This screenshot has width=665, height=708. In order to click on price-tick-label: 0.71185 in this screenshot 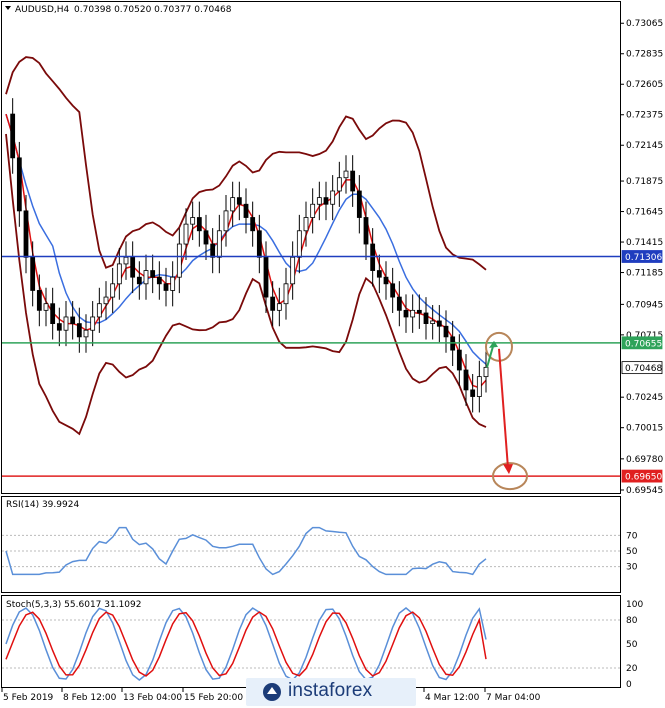, I will do `click(644, 274)`.